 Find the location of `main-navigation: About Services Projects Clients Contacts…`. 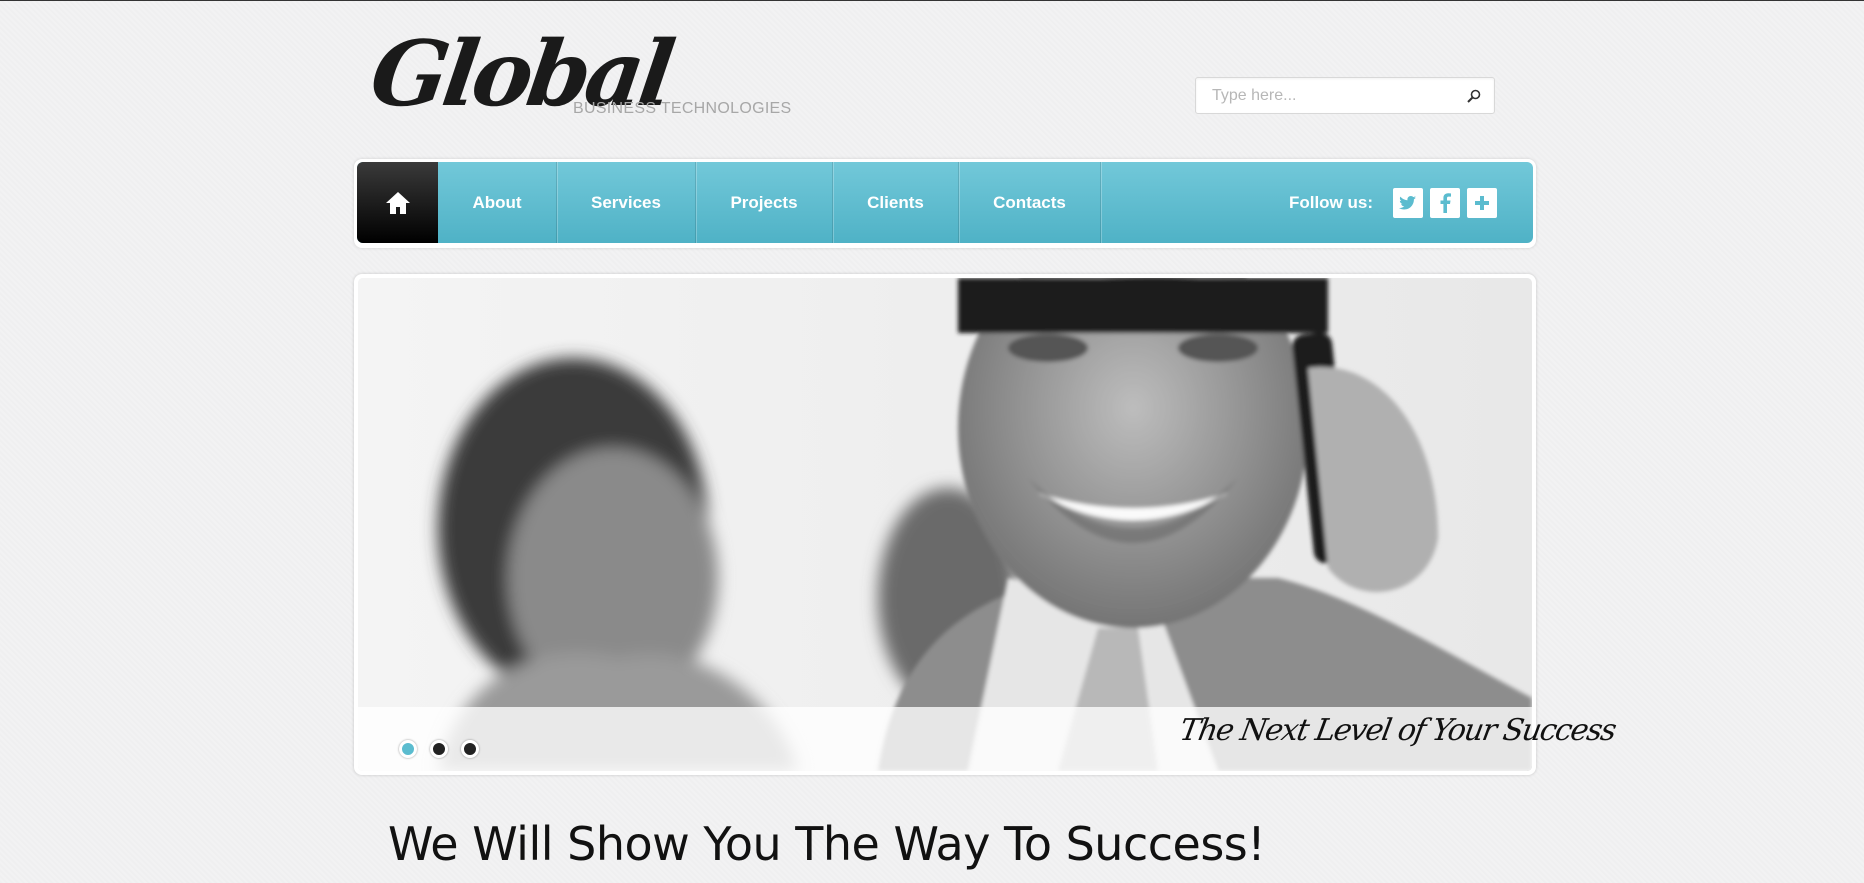

main-navigation: About Services Projects Clients Contacts… is located at coordinates (945, 203).